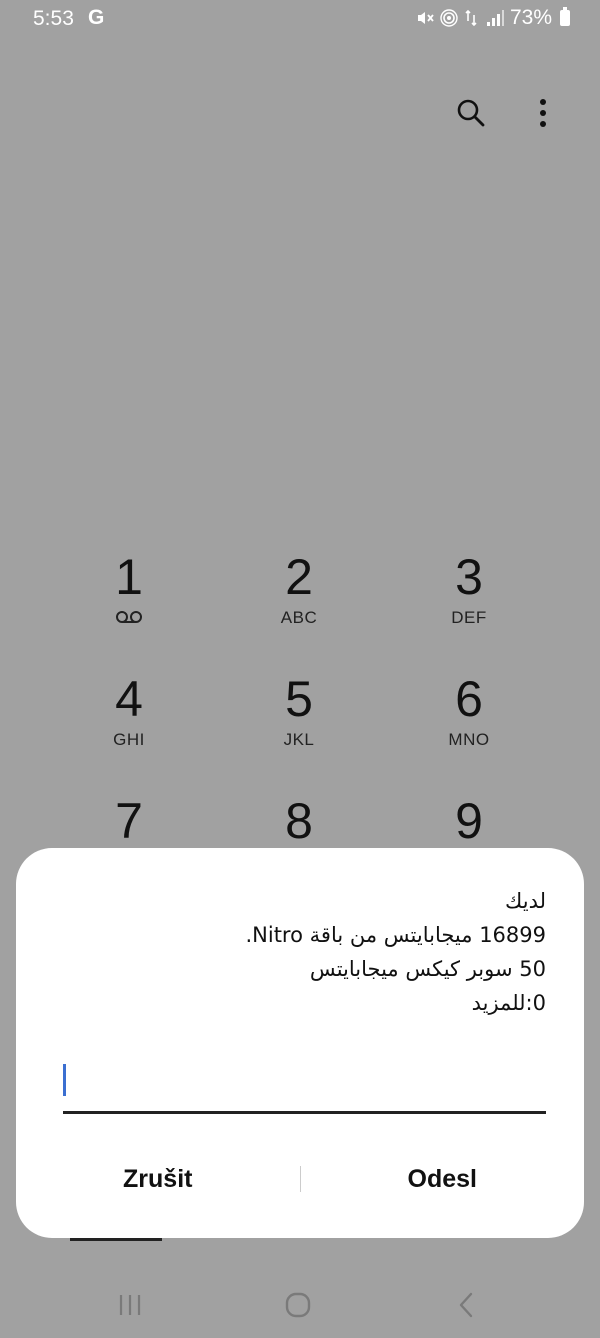  What do you see at coordinates (425, 18) in the screenshot?
I see `mute-icon` at bounding box center [425, 18].